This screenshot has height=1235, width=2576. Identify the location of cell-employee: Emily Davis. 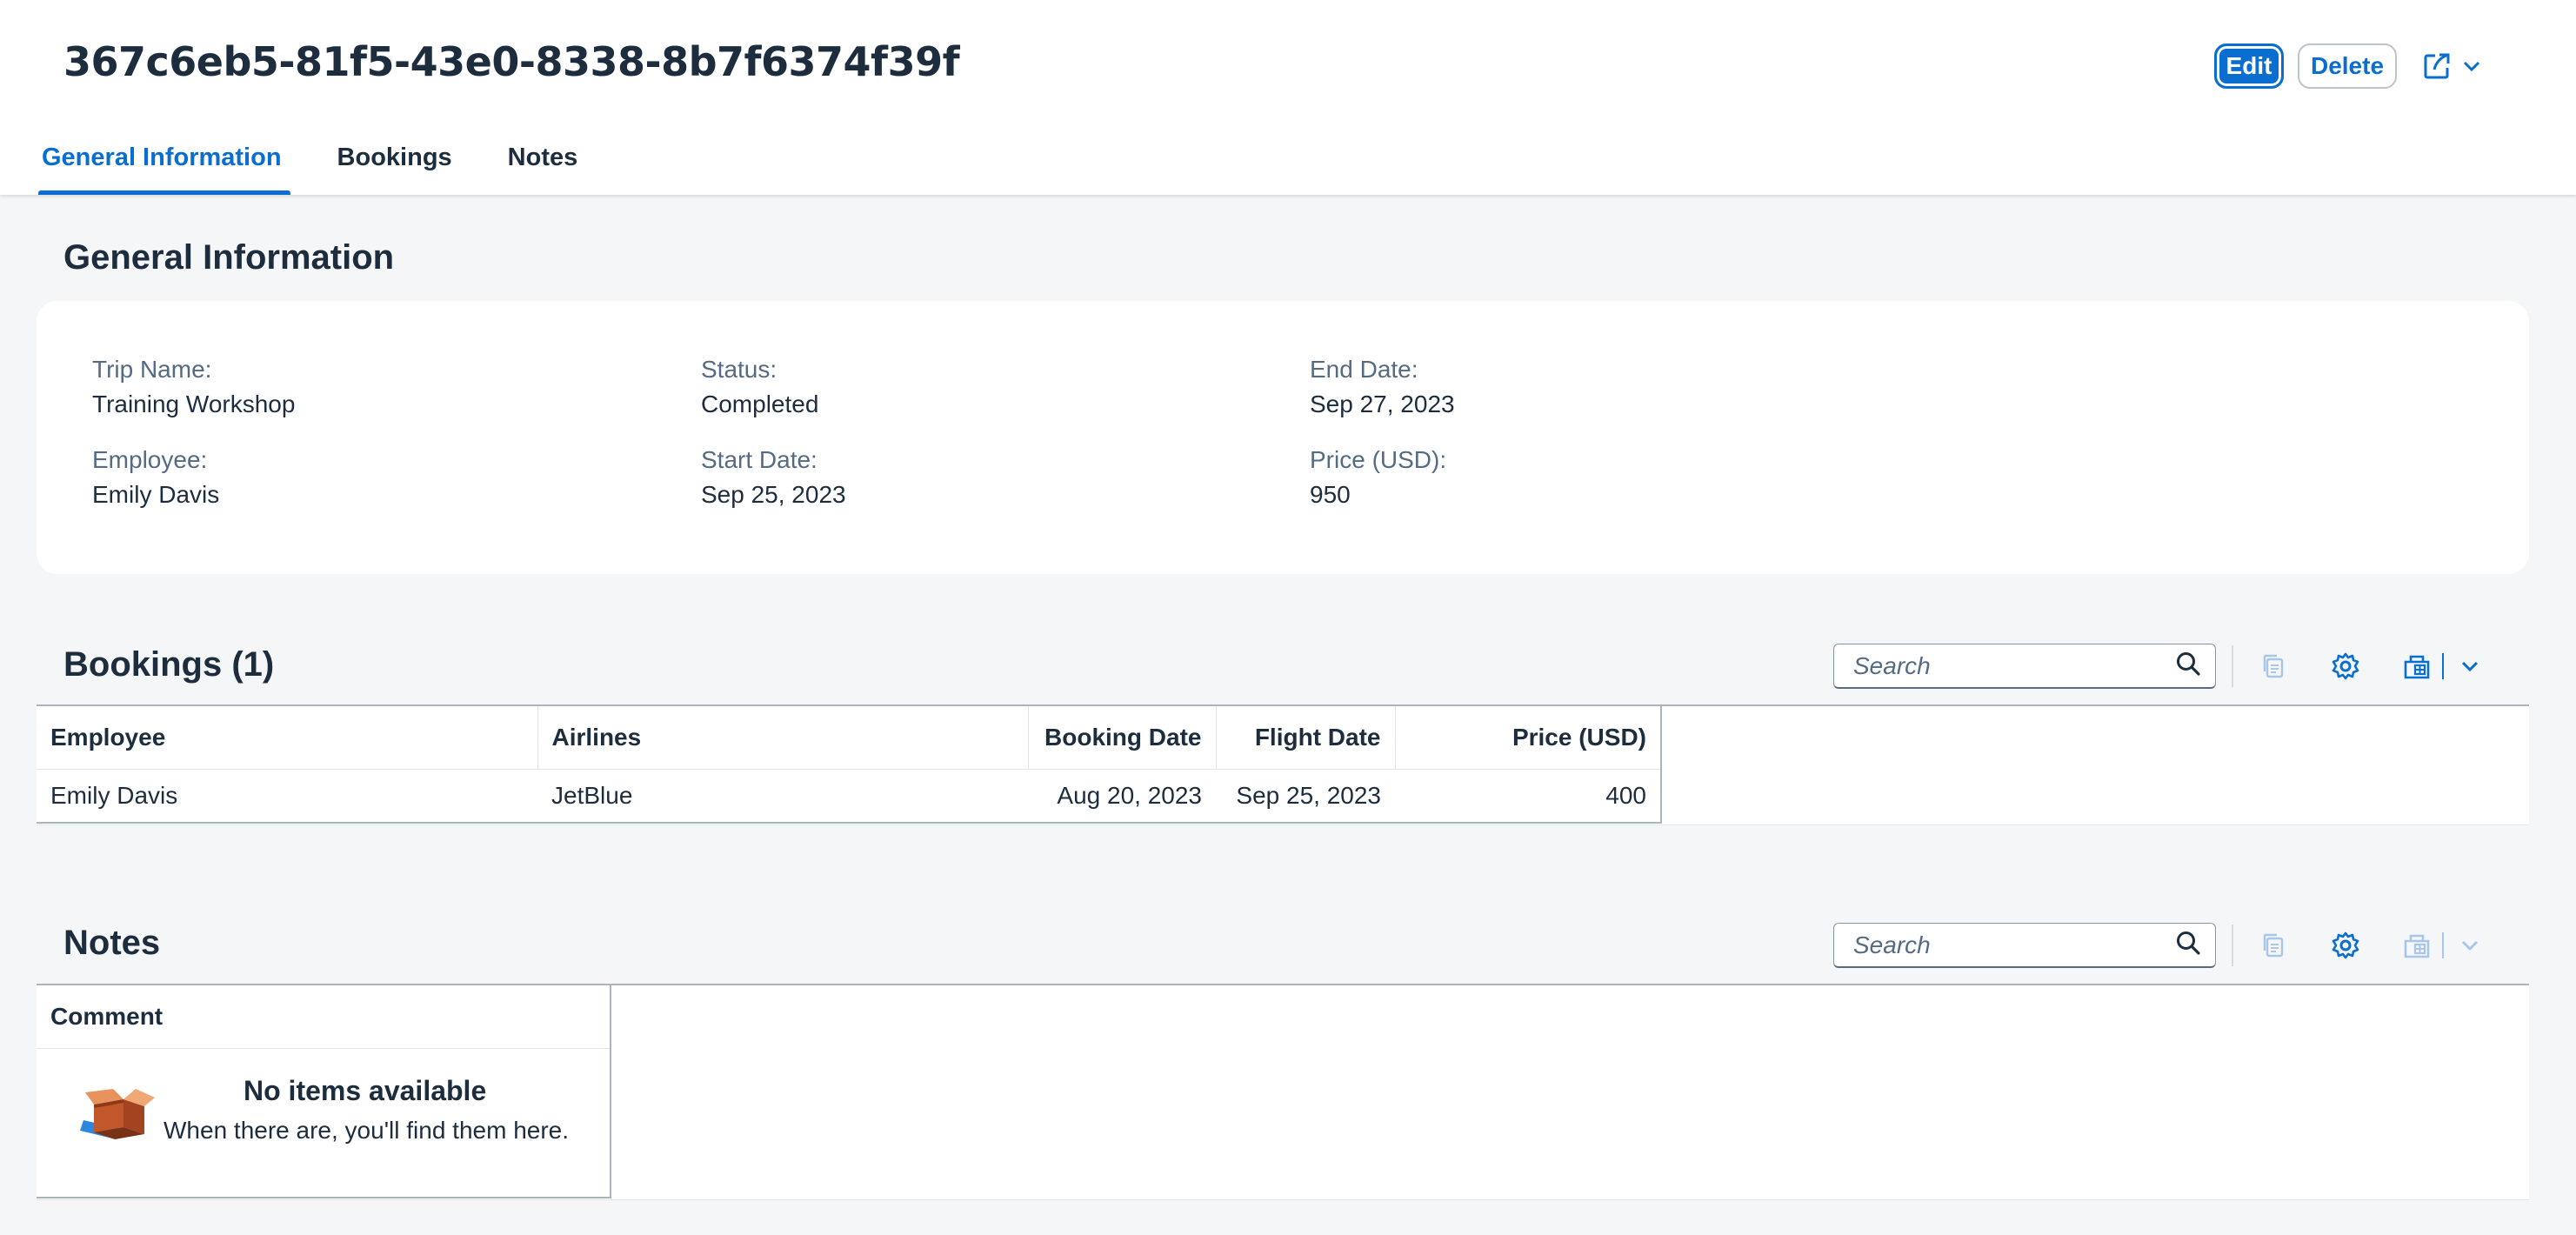
(287, 796).